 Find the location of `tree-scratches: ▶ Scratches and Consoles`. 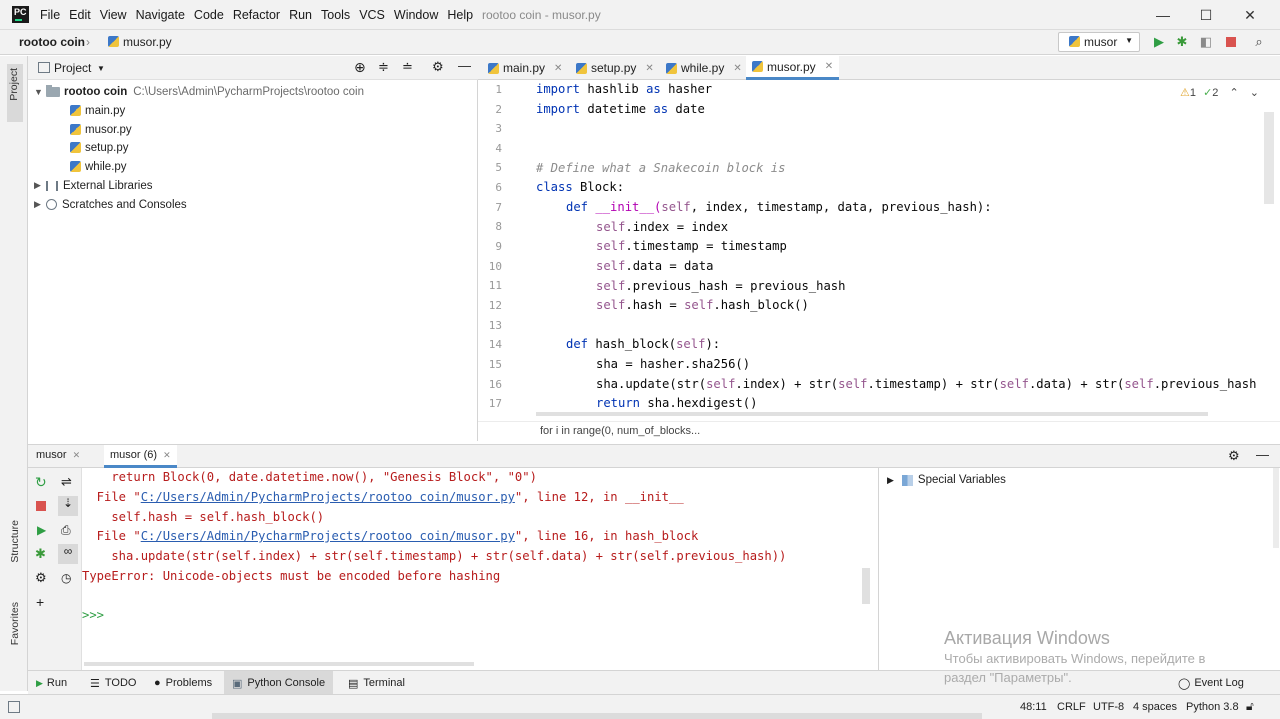

tree-scratches: ▶ Scratches and Consoles is located at coordinates (110, 204).